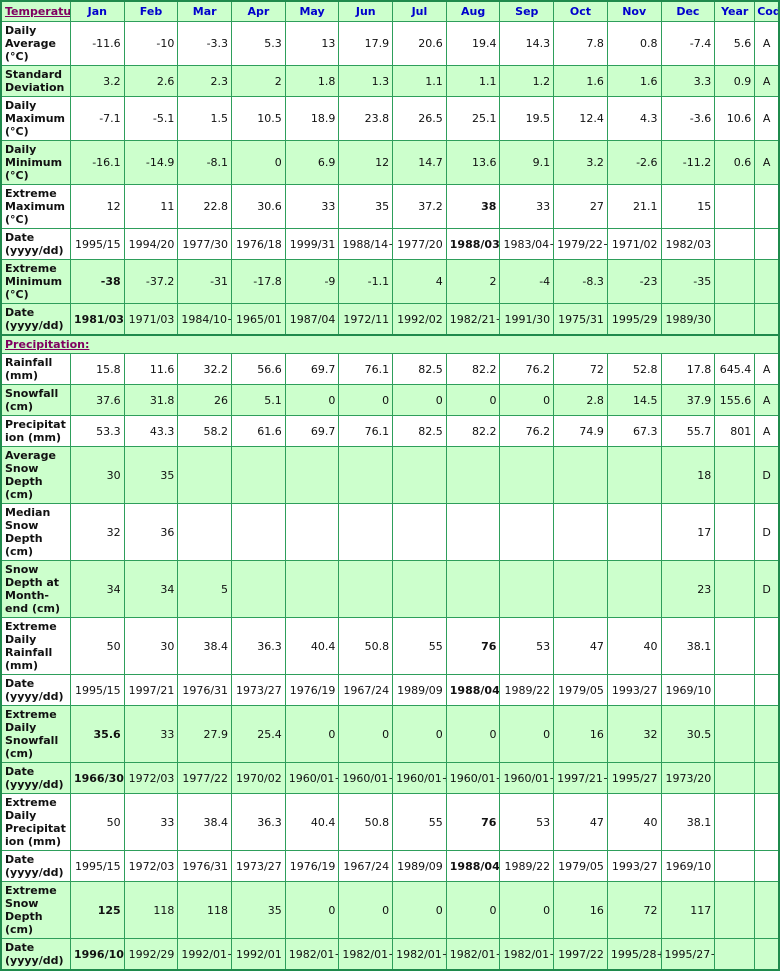  What do you see at coordinates (473, 244) in the screenshot?
I see `cell-aug: 1988/03` at bounding box center [473, 244].